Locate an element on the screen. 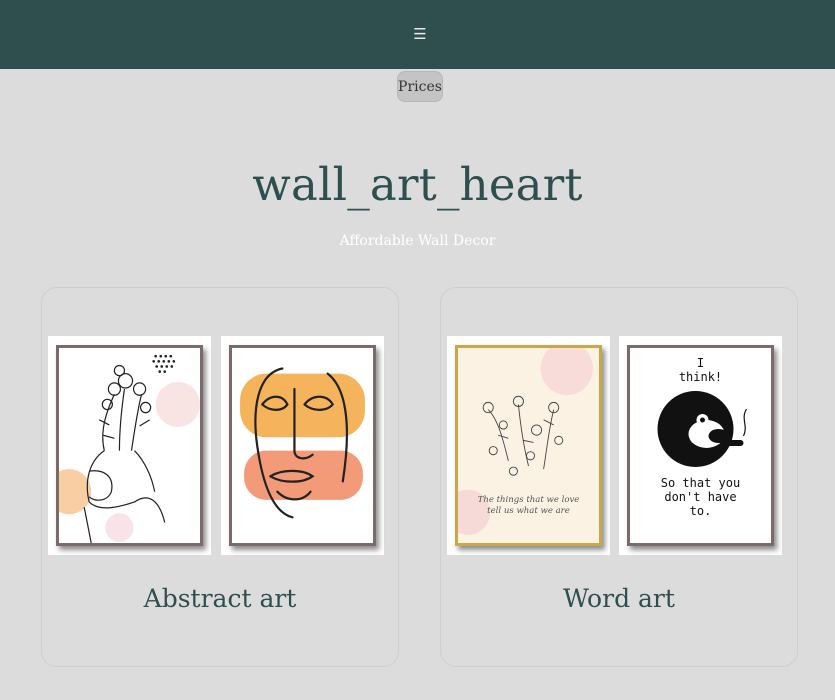  hamburger-menu-icon: ☰ is located at coordinates (419, 34).